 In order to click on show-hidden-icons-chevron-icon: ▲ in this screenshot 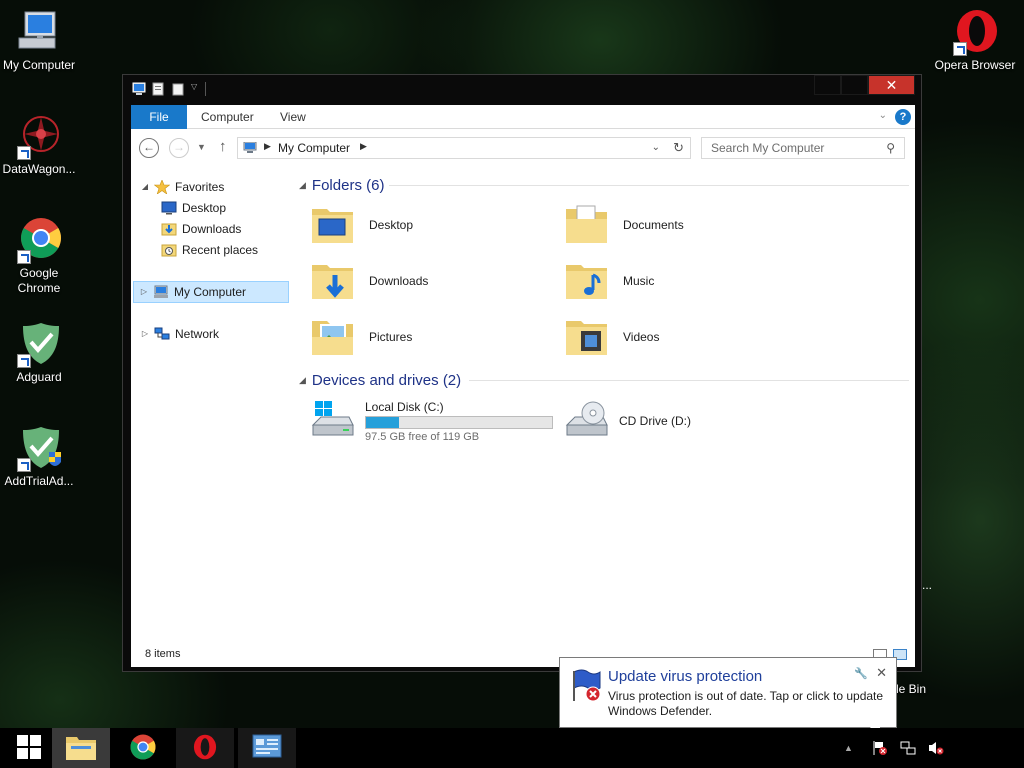, I will do `click(852, 748)`.